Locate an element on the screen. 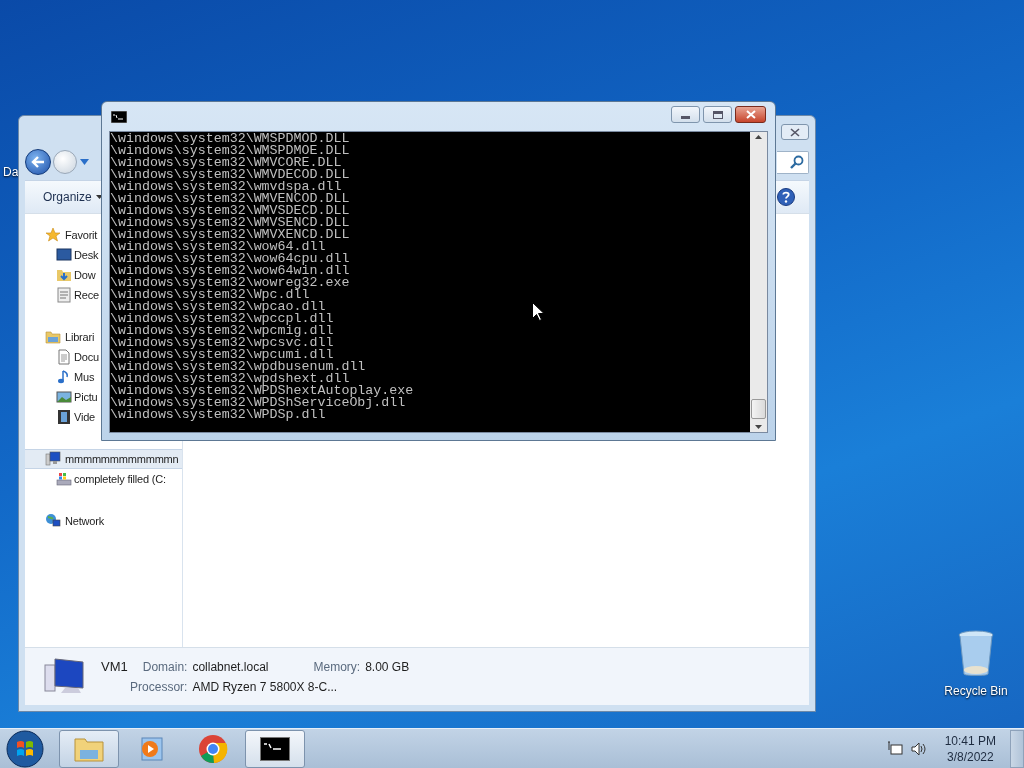 This screenshot has width=1024, height=768. nav-item: Mus is located at coordinates (60, 377).